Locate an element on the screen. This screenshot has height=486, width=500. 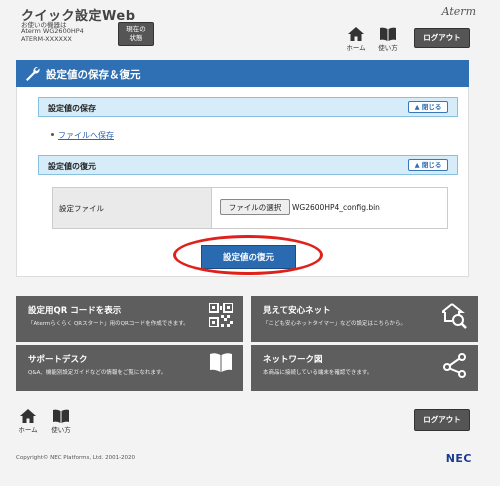
network-map-tile: ネットワーク図 本商品に接続している端末を確認できます。 is located at coordinates (364, 368).